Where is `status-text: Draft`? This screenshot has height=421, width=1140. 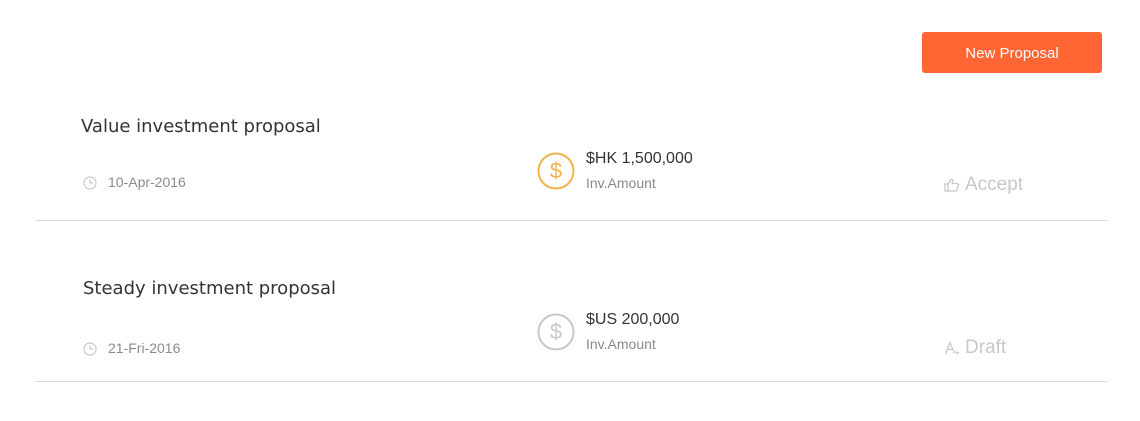 status-text: Draft is located at coordinates (986, 347).